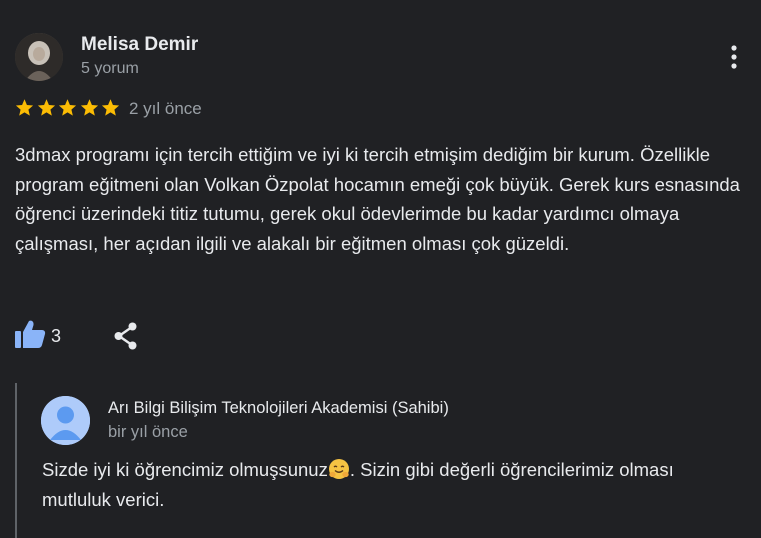 This screenshot has width=761, height=538. Describe the element at coordinates (148, 432) in the screenshot. I see `owner-response-date: bir yıl önce` at that location.